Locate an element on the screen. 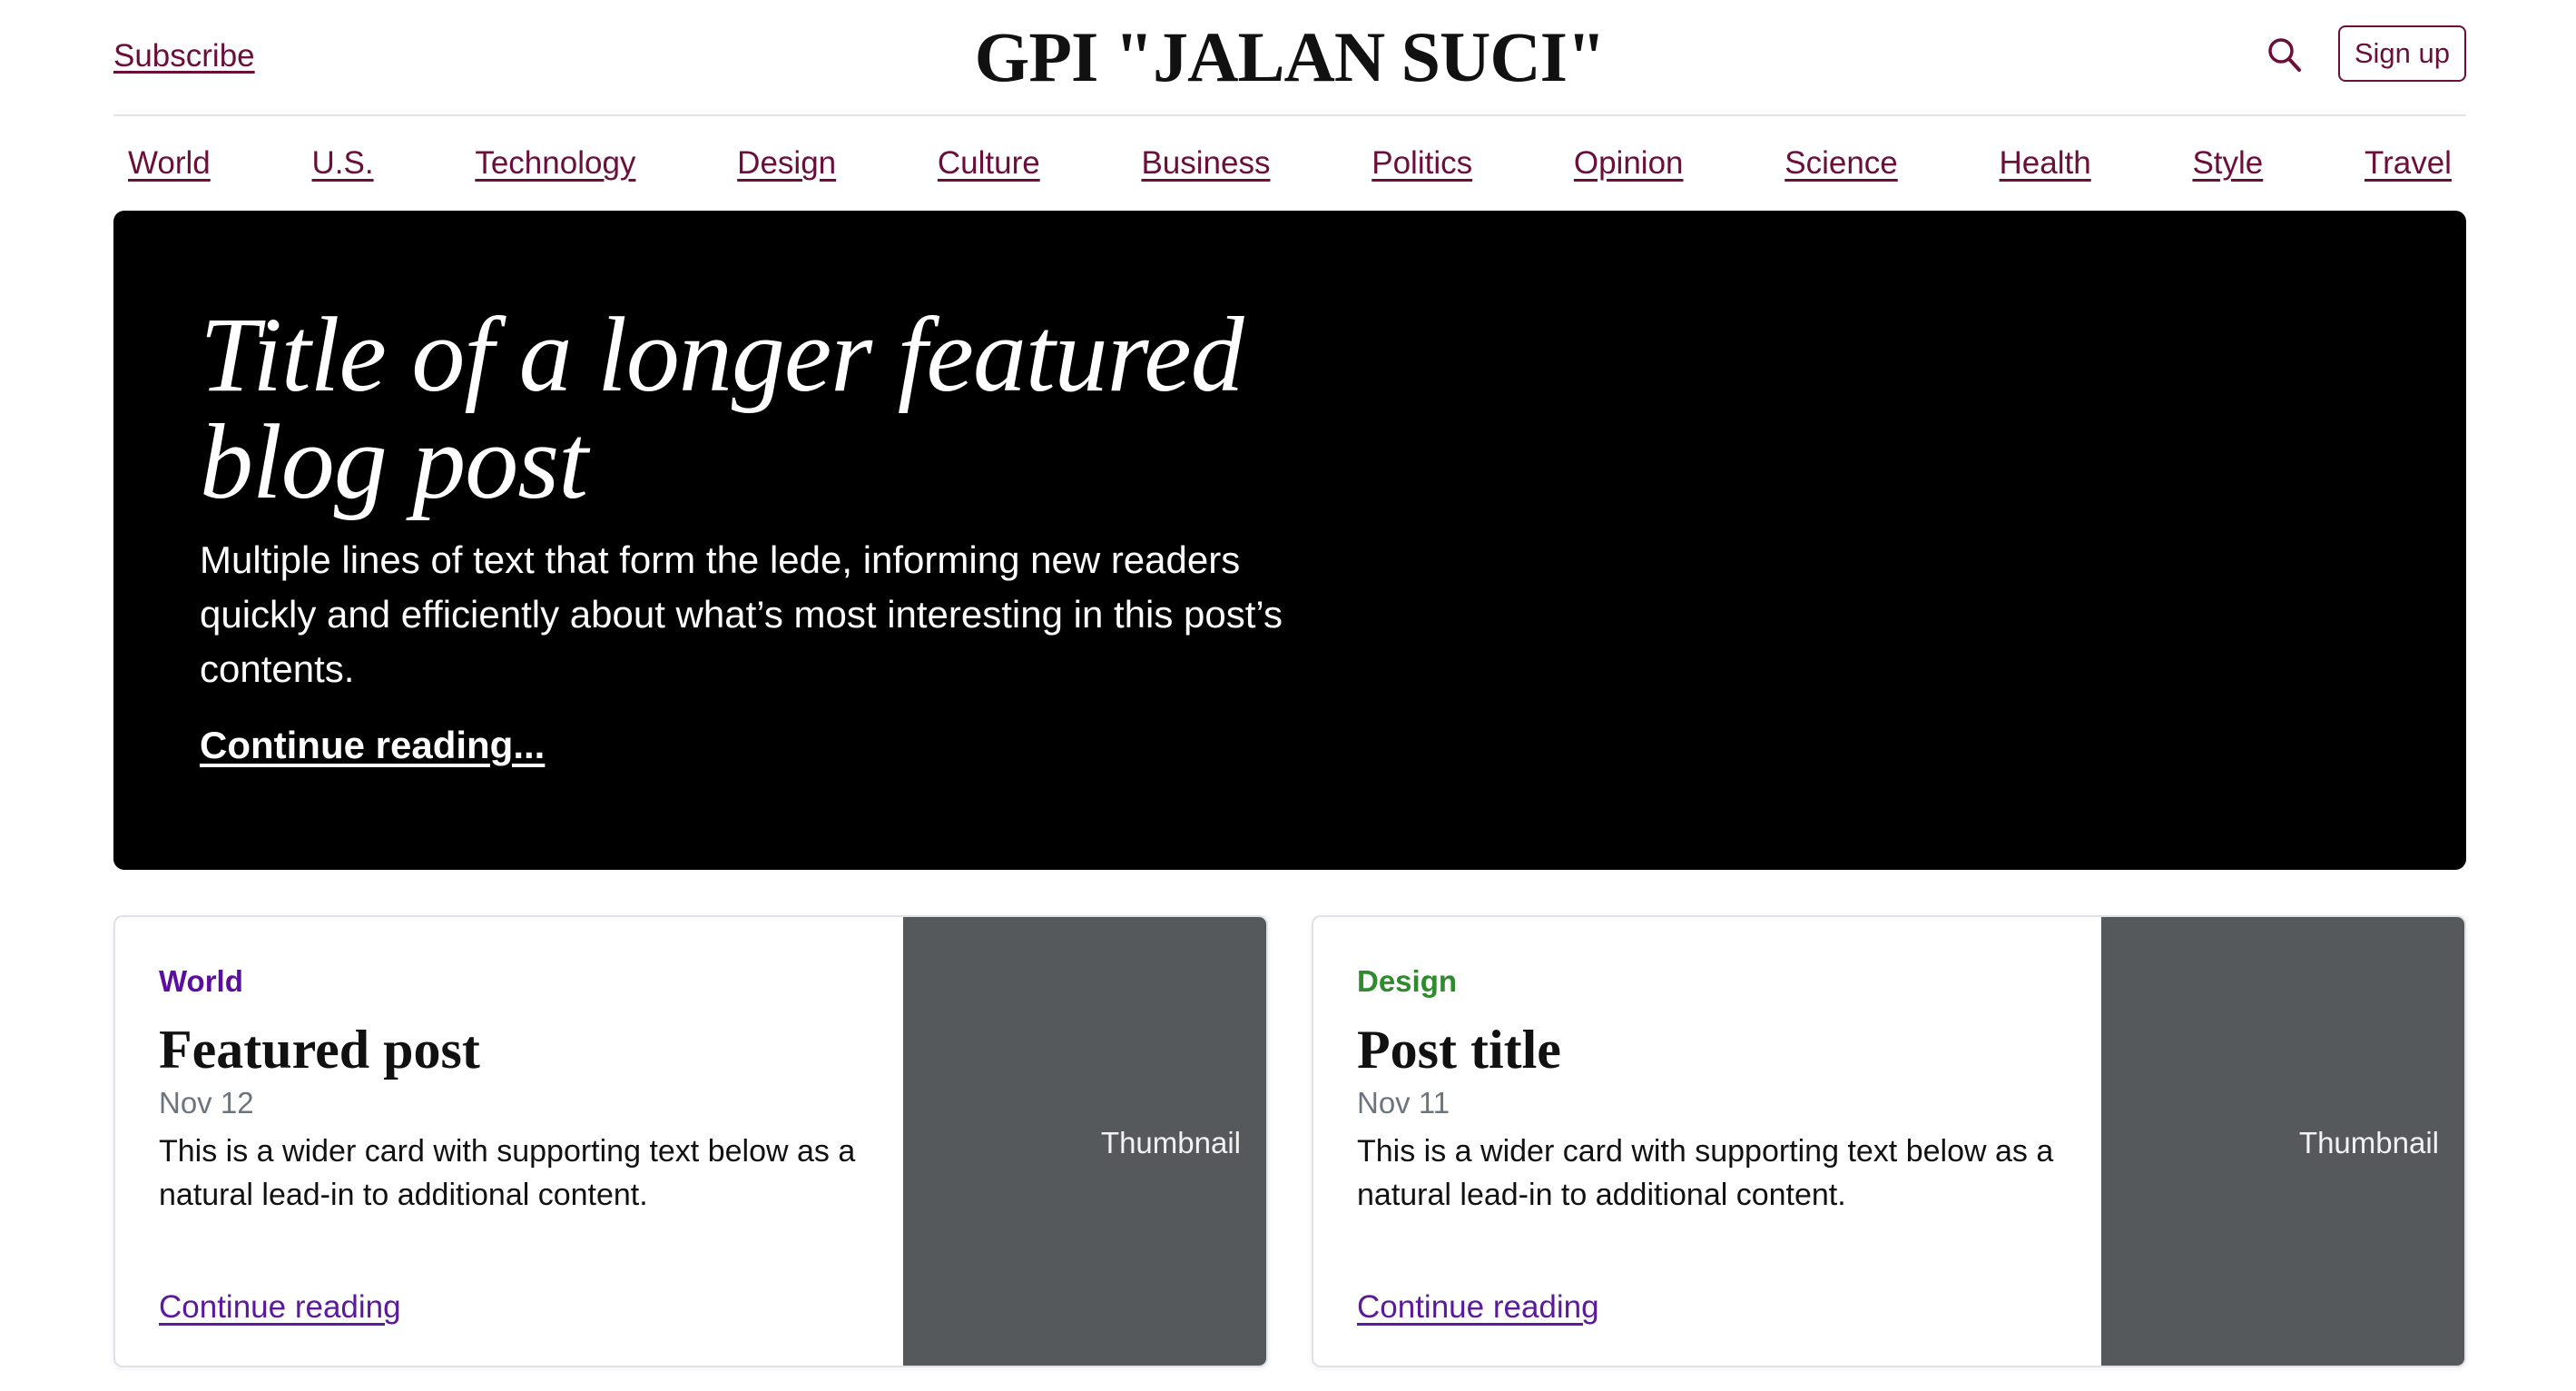 The height and width of the screenshot is (1391, 2576). nav-item-health: Health is located at coordinates (2045, 163).